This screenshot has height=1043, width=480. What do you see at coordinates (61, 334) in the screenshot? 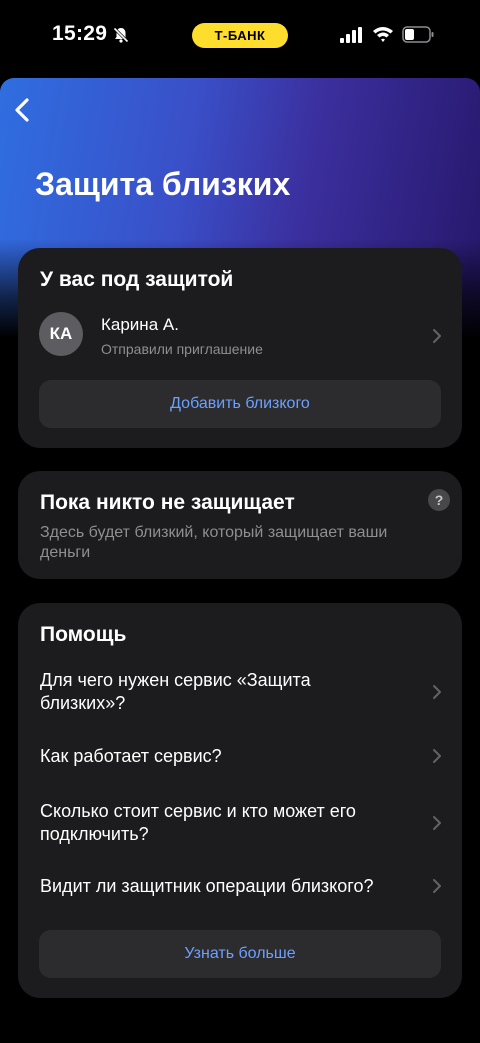
I see `avatar: КА` at bounding box center [61, 334].